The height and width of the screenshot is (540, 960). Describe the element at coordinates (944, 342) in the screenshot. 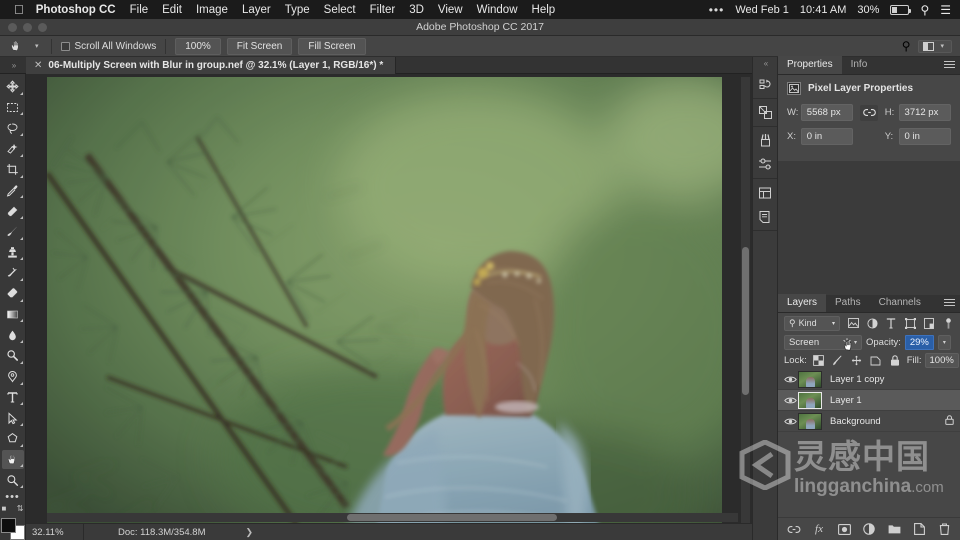

I see `opacity-slider-chevron-icon: ▾` at that location.